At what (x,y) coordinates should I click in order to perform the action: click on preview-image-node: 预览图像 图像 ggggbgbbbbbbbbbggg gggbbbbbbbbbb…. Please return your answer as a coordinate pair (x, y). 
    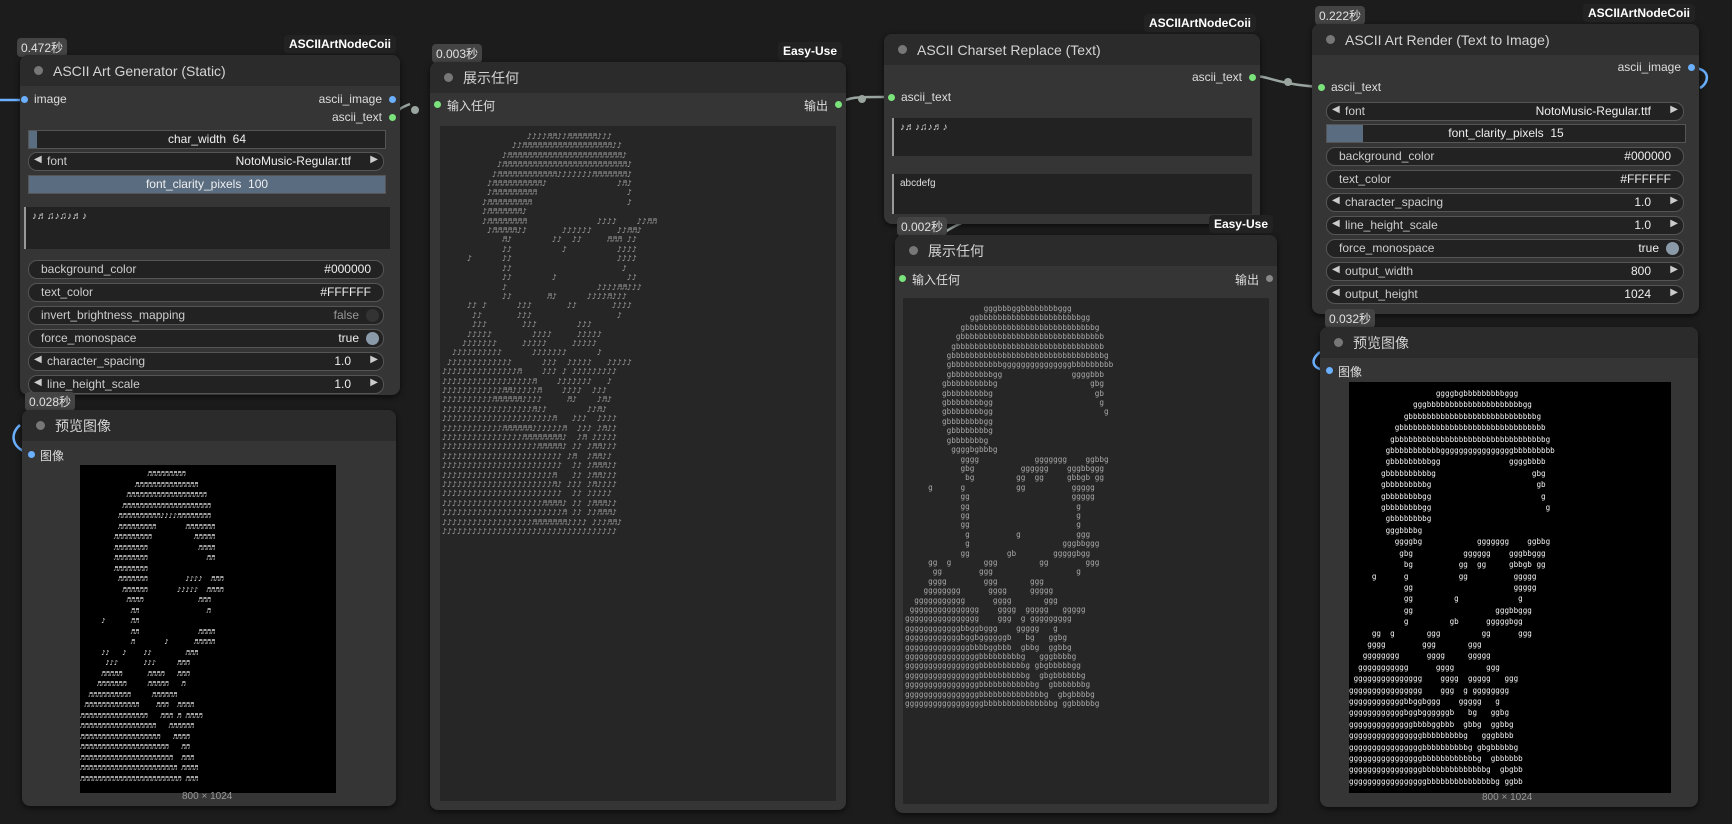
    Looking at the image, I should click on (1509, 567).